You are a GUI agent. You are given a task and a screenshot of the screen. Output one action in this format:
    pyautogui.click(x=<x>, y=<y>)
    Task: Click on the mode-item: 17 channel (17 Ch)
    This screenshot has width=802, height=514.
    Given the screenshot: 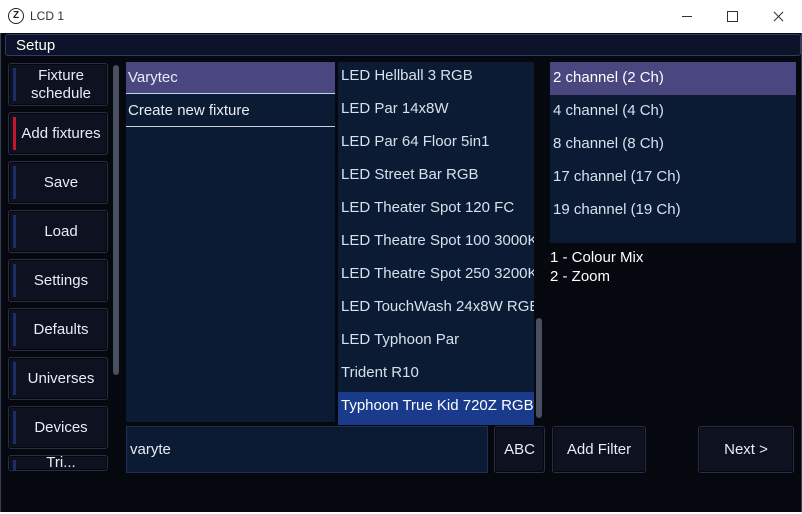 What is the action you would take?
    pyautogui.click(x=673, y=177)
    